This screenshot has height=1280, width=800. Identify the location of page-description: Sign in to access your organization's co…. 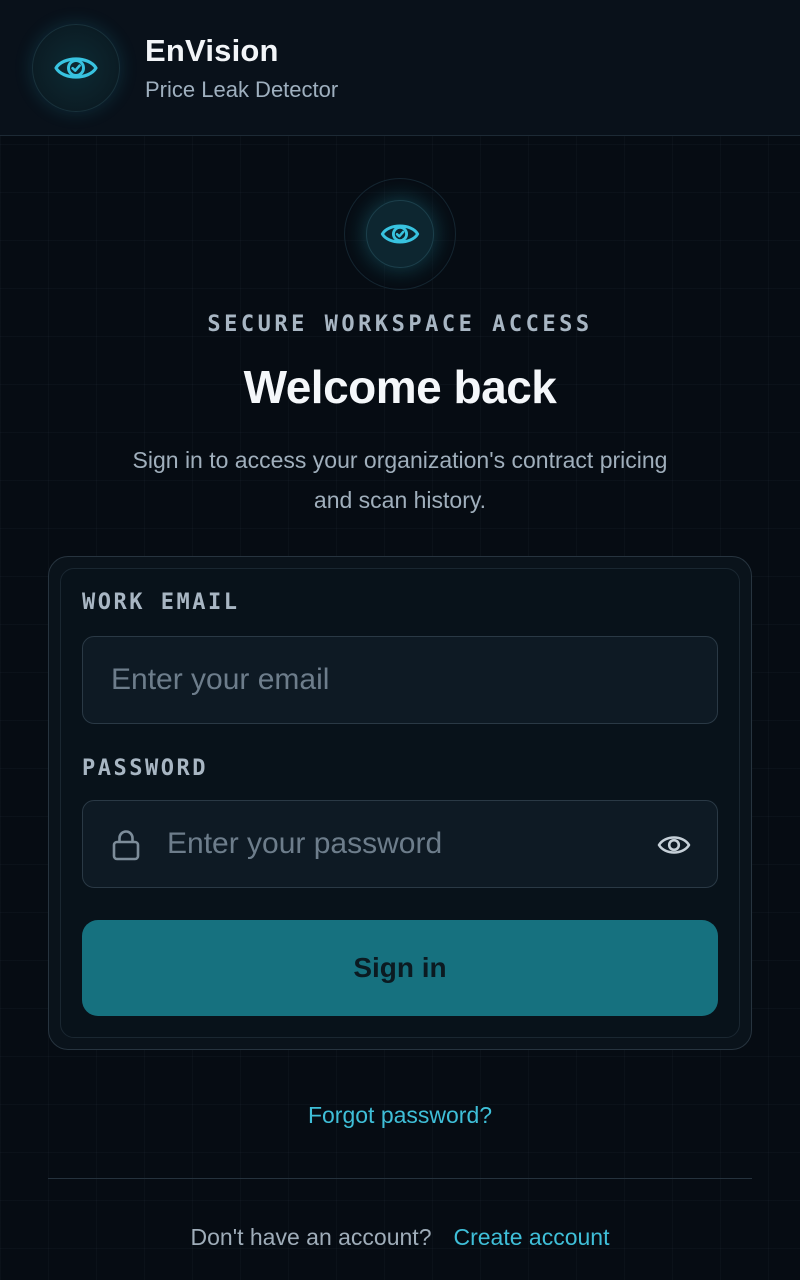
(400, 480).